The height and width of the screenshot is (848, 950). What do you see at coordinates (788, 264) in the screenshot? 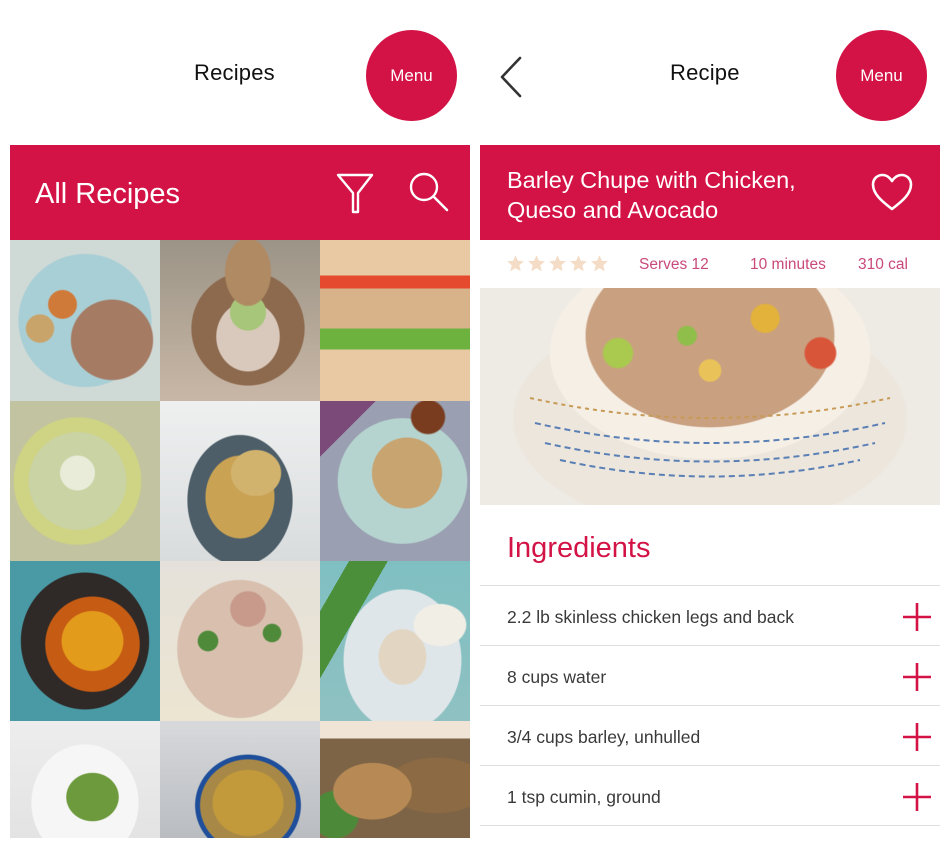
I see `cook-time: 10 minutes` at bounding box center [788, 264].